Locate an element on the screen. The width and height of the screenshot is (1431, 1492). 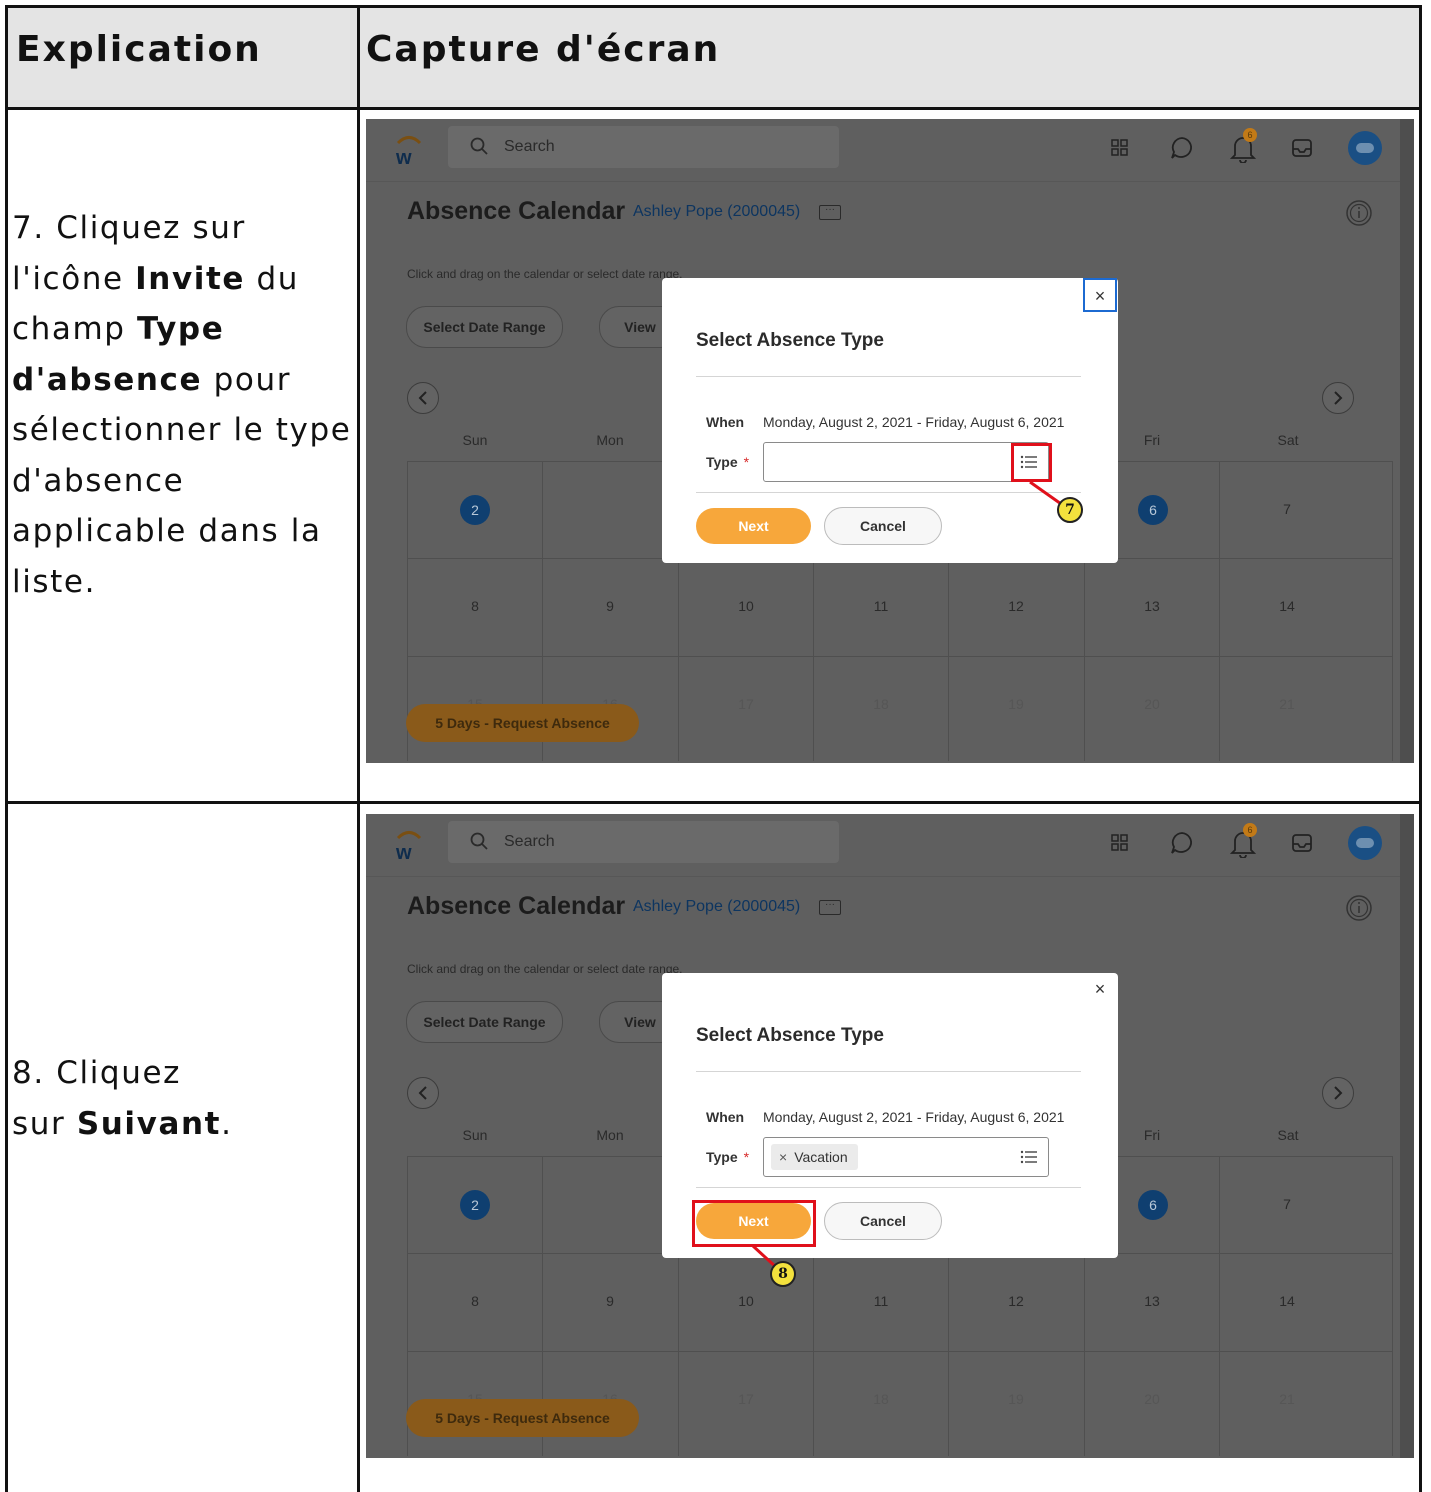
callout-marker: 8 is located at coordinates (783, 1274).